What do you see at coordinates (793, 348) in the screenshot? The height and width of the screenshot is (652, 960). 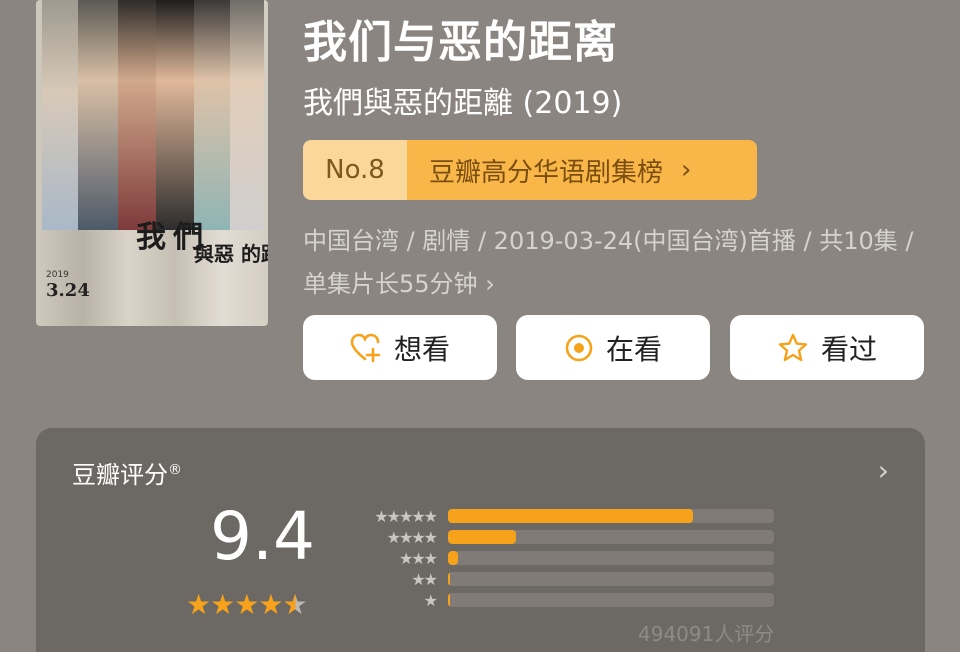 I see `star-outline-icon` at bounding box center [793, 348].